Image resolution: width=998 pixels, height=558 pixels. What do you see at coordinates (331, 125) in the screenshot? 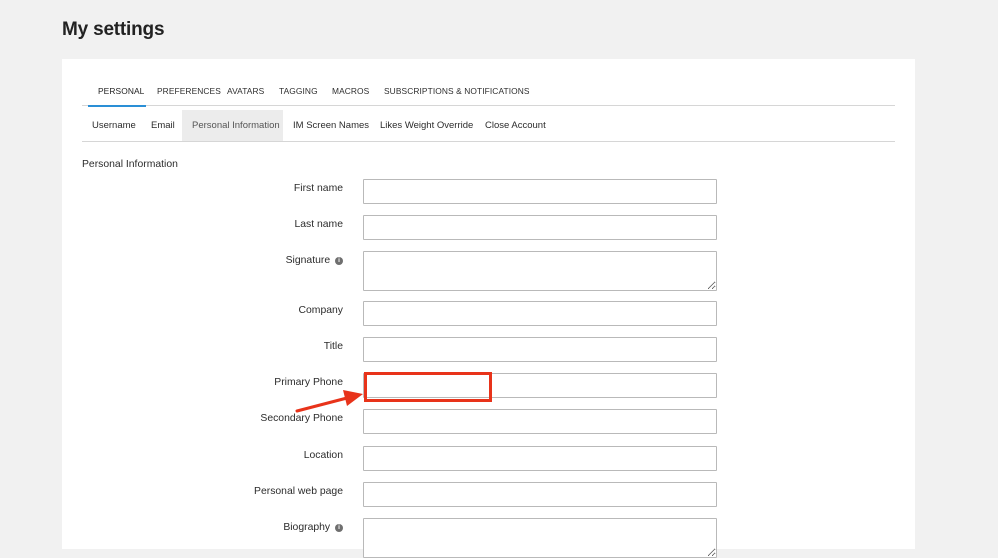
I see `subtab-im-screen-names: IM Screen Names` at bounding box center [331, 125].